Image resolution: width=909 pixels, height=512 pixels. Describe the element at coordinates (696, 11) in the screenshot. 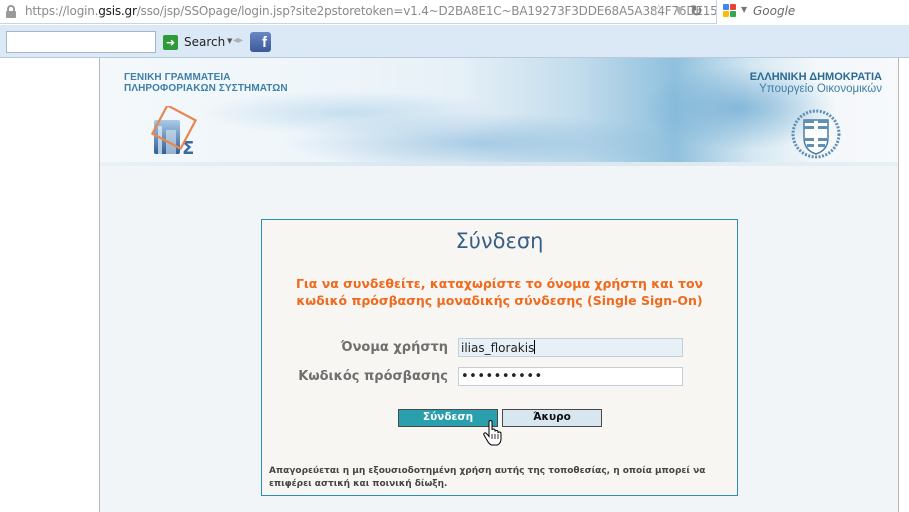

I see `reload-icon: ↻` at that location.